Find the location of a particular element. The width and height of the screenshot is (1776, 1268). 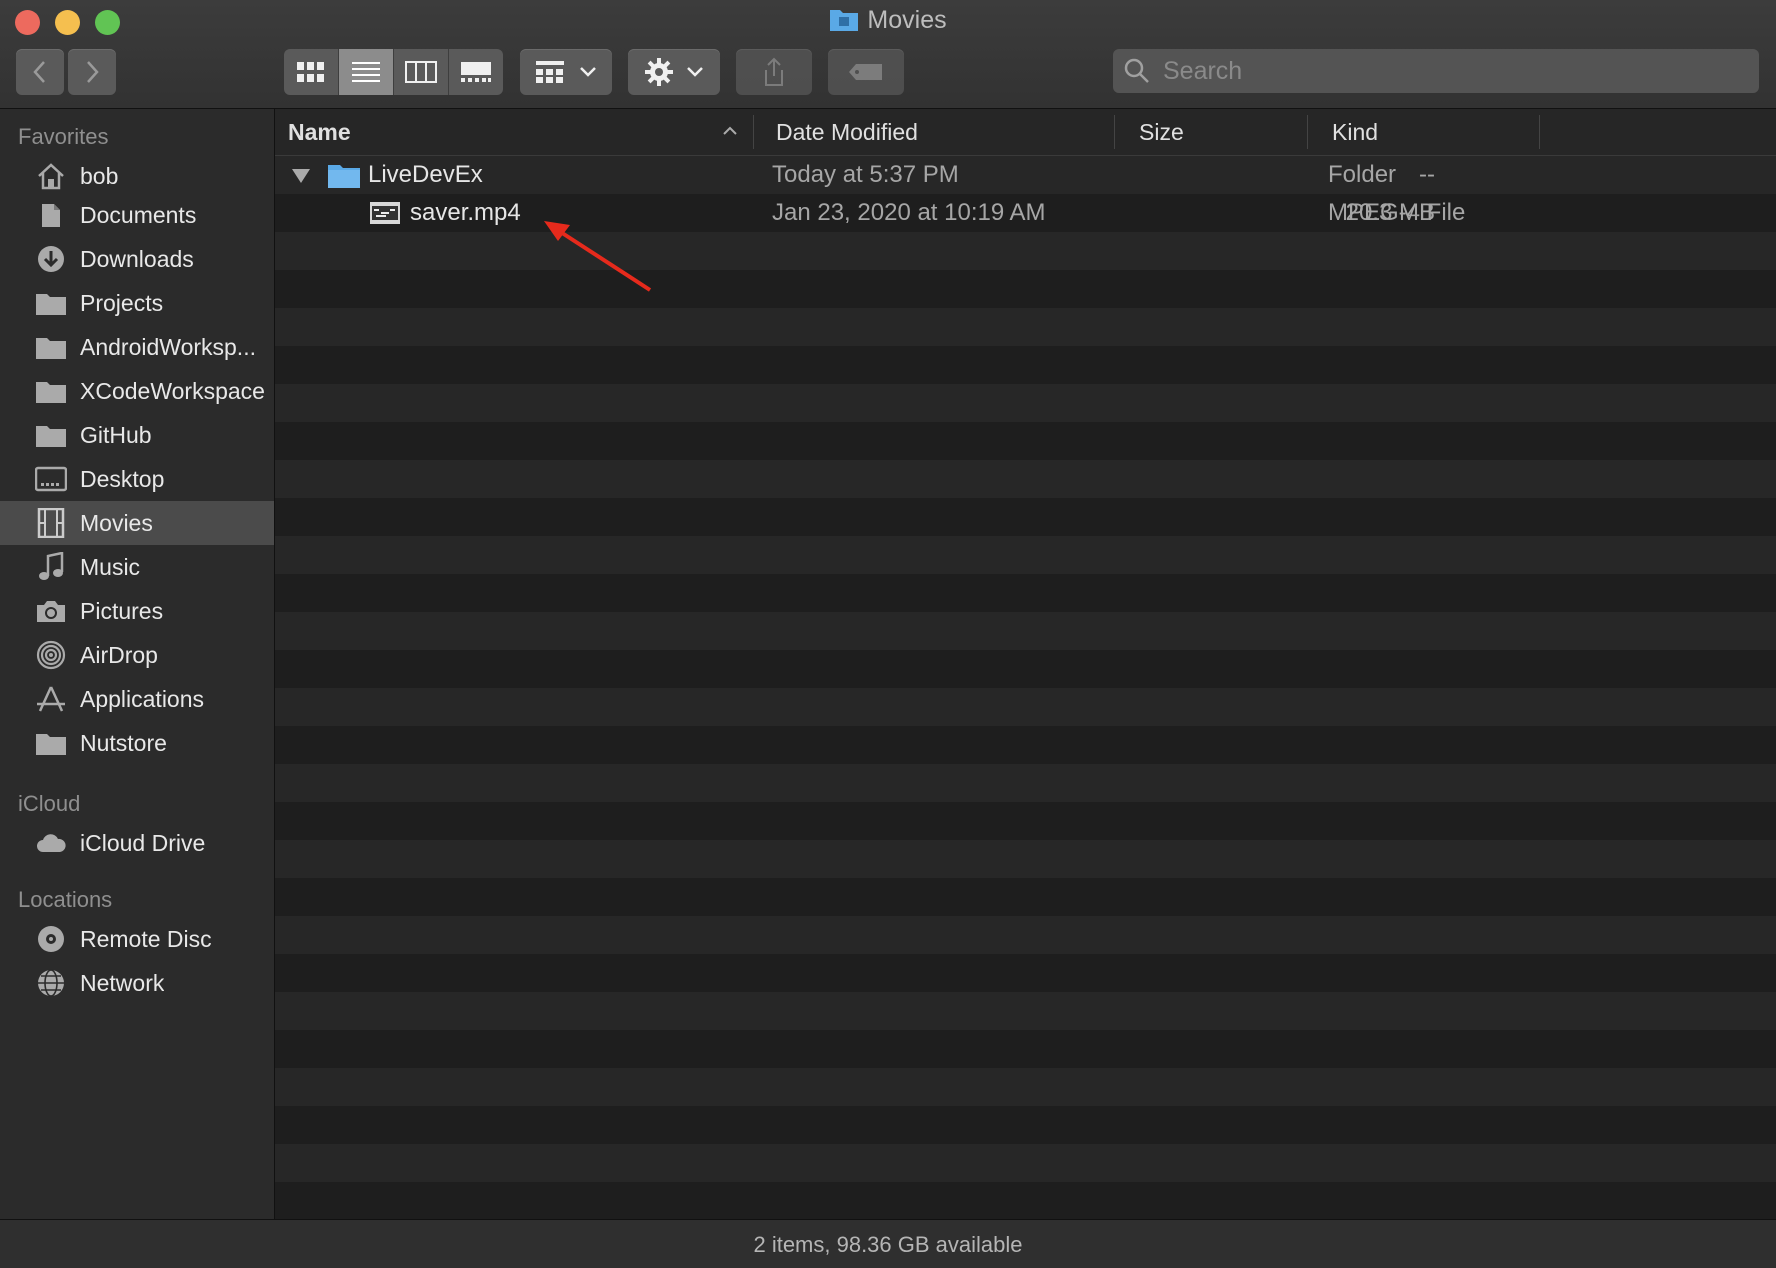

file-kind: MPEG-4 File is located at coordinates (1397, 212).